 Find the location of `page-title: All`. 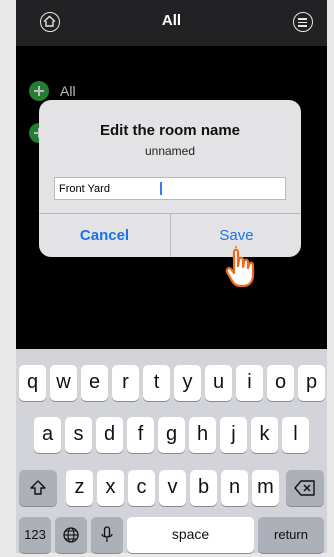

page-title: All is located at coordinates (171, 20).